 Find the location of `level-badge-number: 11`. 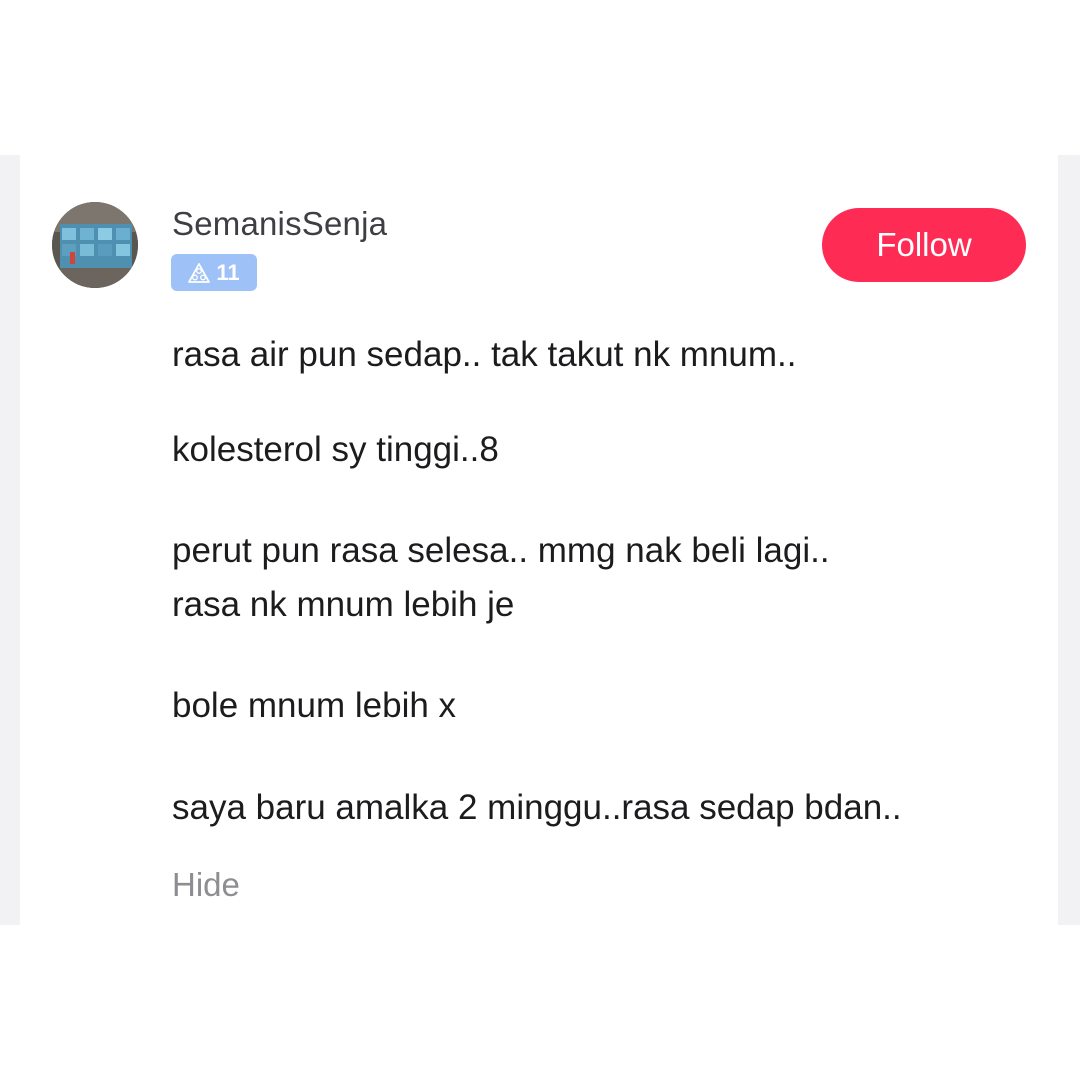

level-badge-number: 11 is located at coordinates (228, 272).